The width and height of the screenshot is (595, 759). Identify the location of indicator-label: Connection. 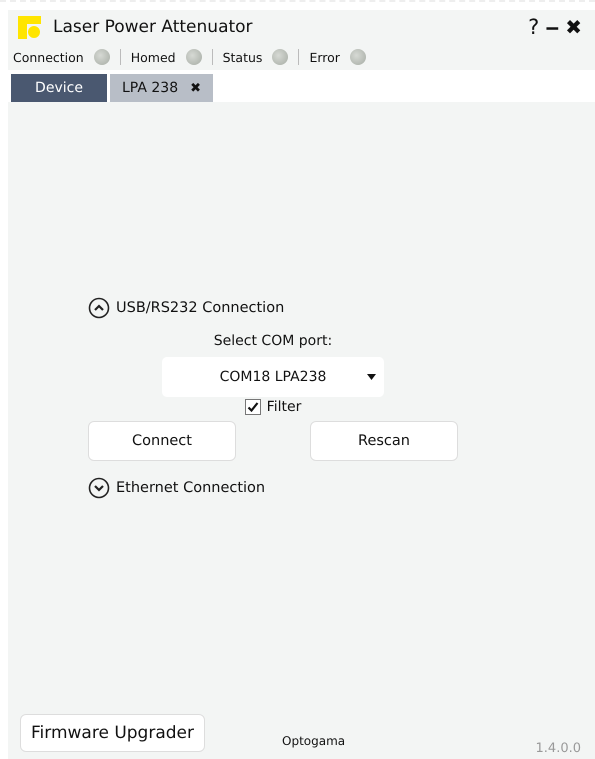
(48, 57).